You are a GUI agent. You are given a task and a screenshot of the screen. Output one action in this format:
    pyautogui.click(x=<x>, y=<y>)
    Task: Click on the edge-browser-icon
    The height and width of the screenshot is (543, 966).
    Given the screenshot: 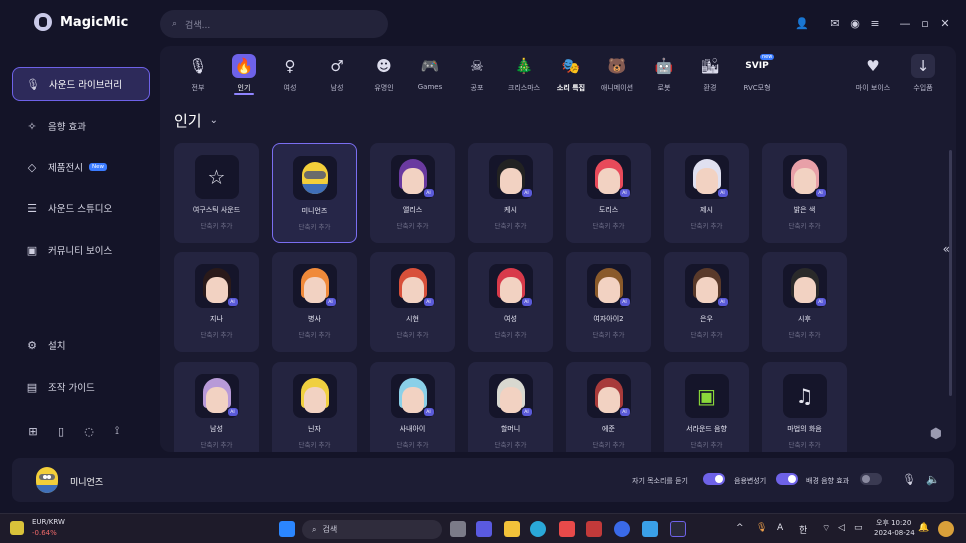 What is the action you would take?
    pyautogui.click(x=538, y=529)
    